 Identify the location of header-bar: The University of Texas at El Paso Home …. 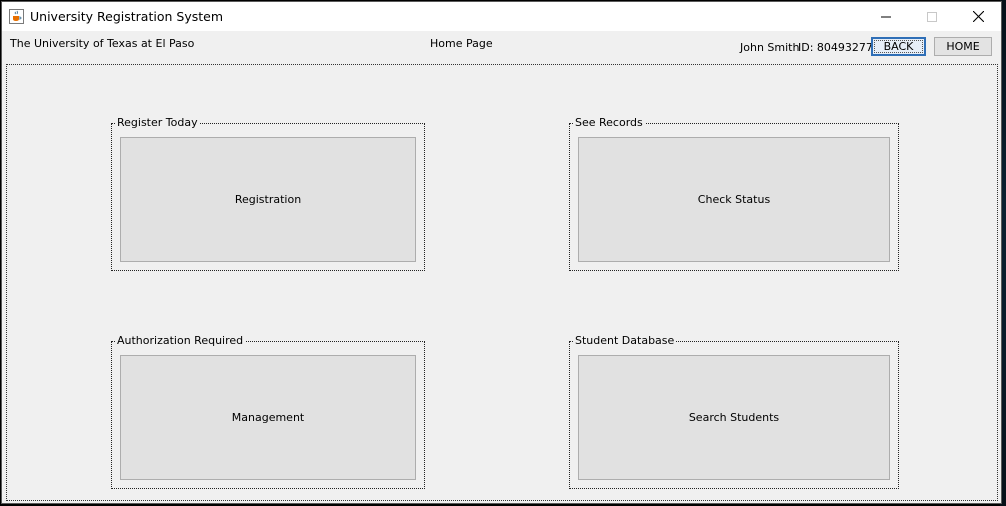
(501, 46).